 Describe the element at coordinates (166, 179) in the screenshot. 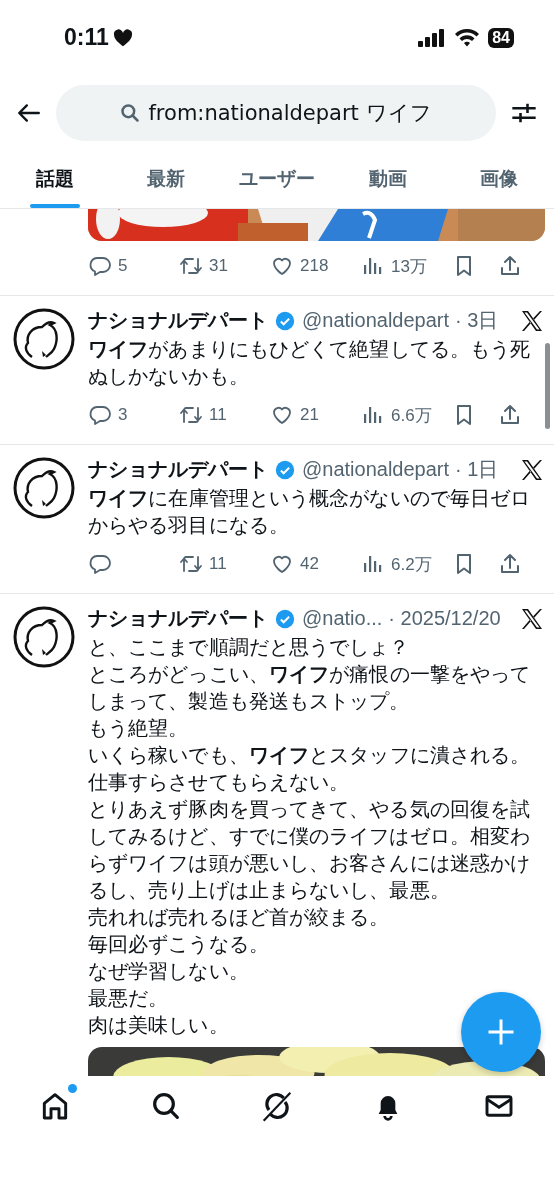

I see `tab: 最新` at that location.